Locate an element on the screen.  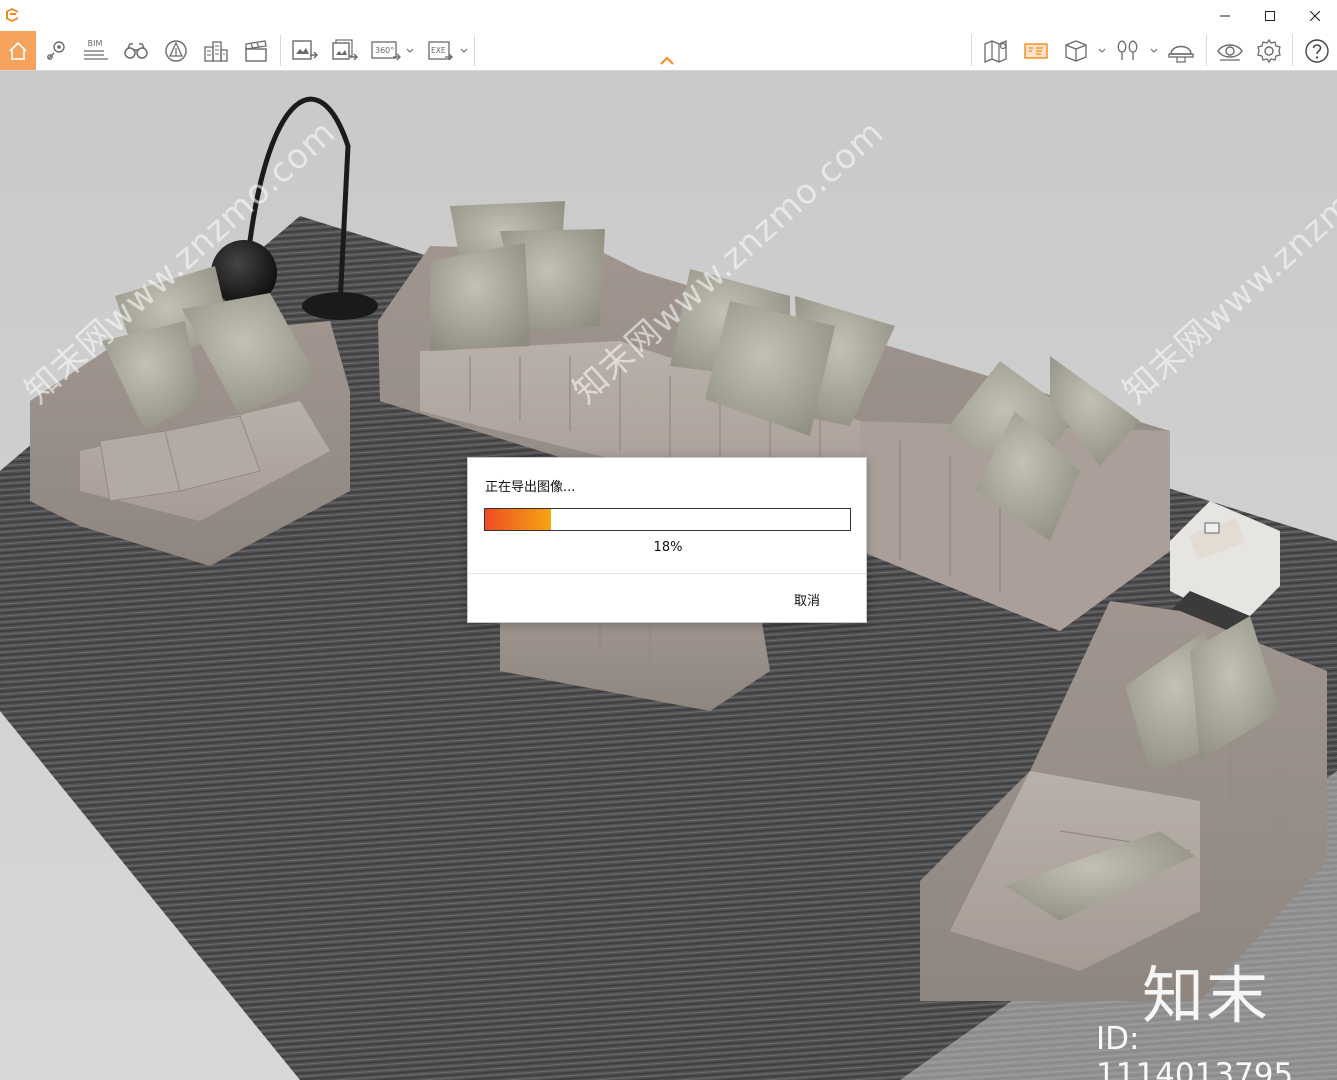
buildings-icon is located at coordinates (216, 51).